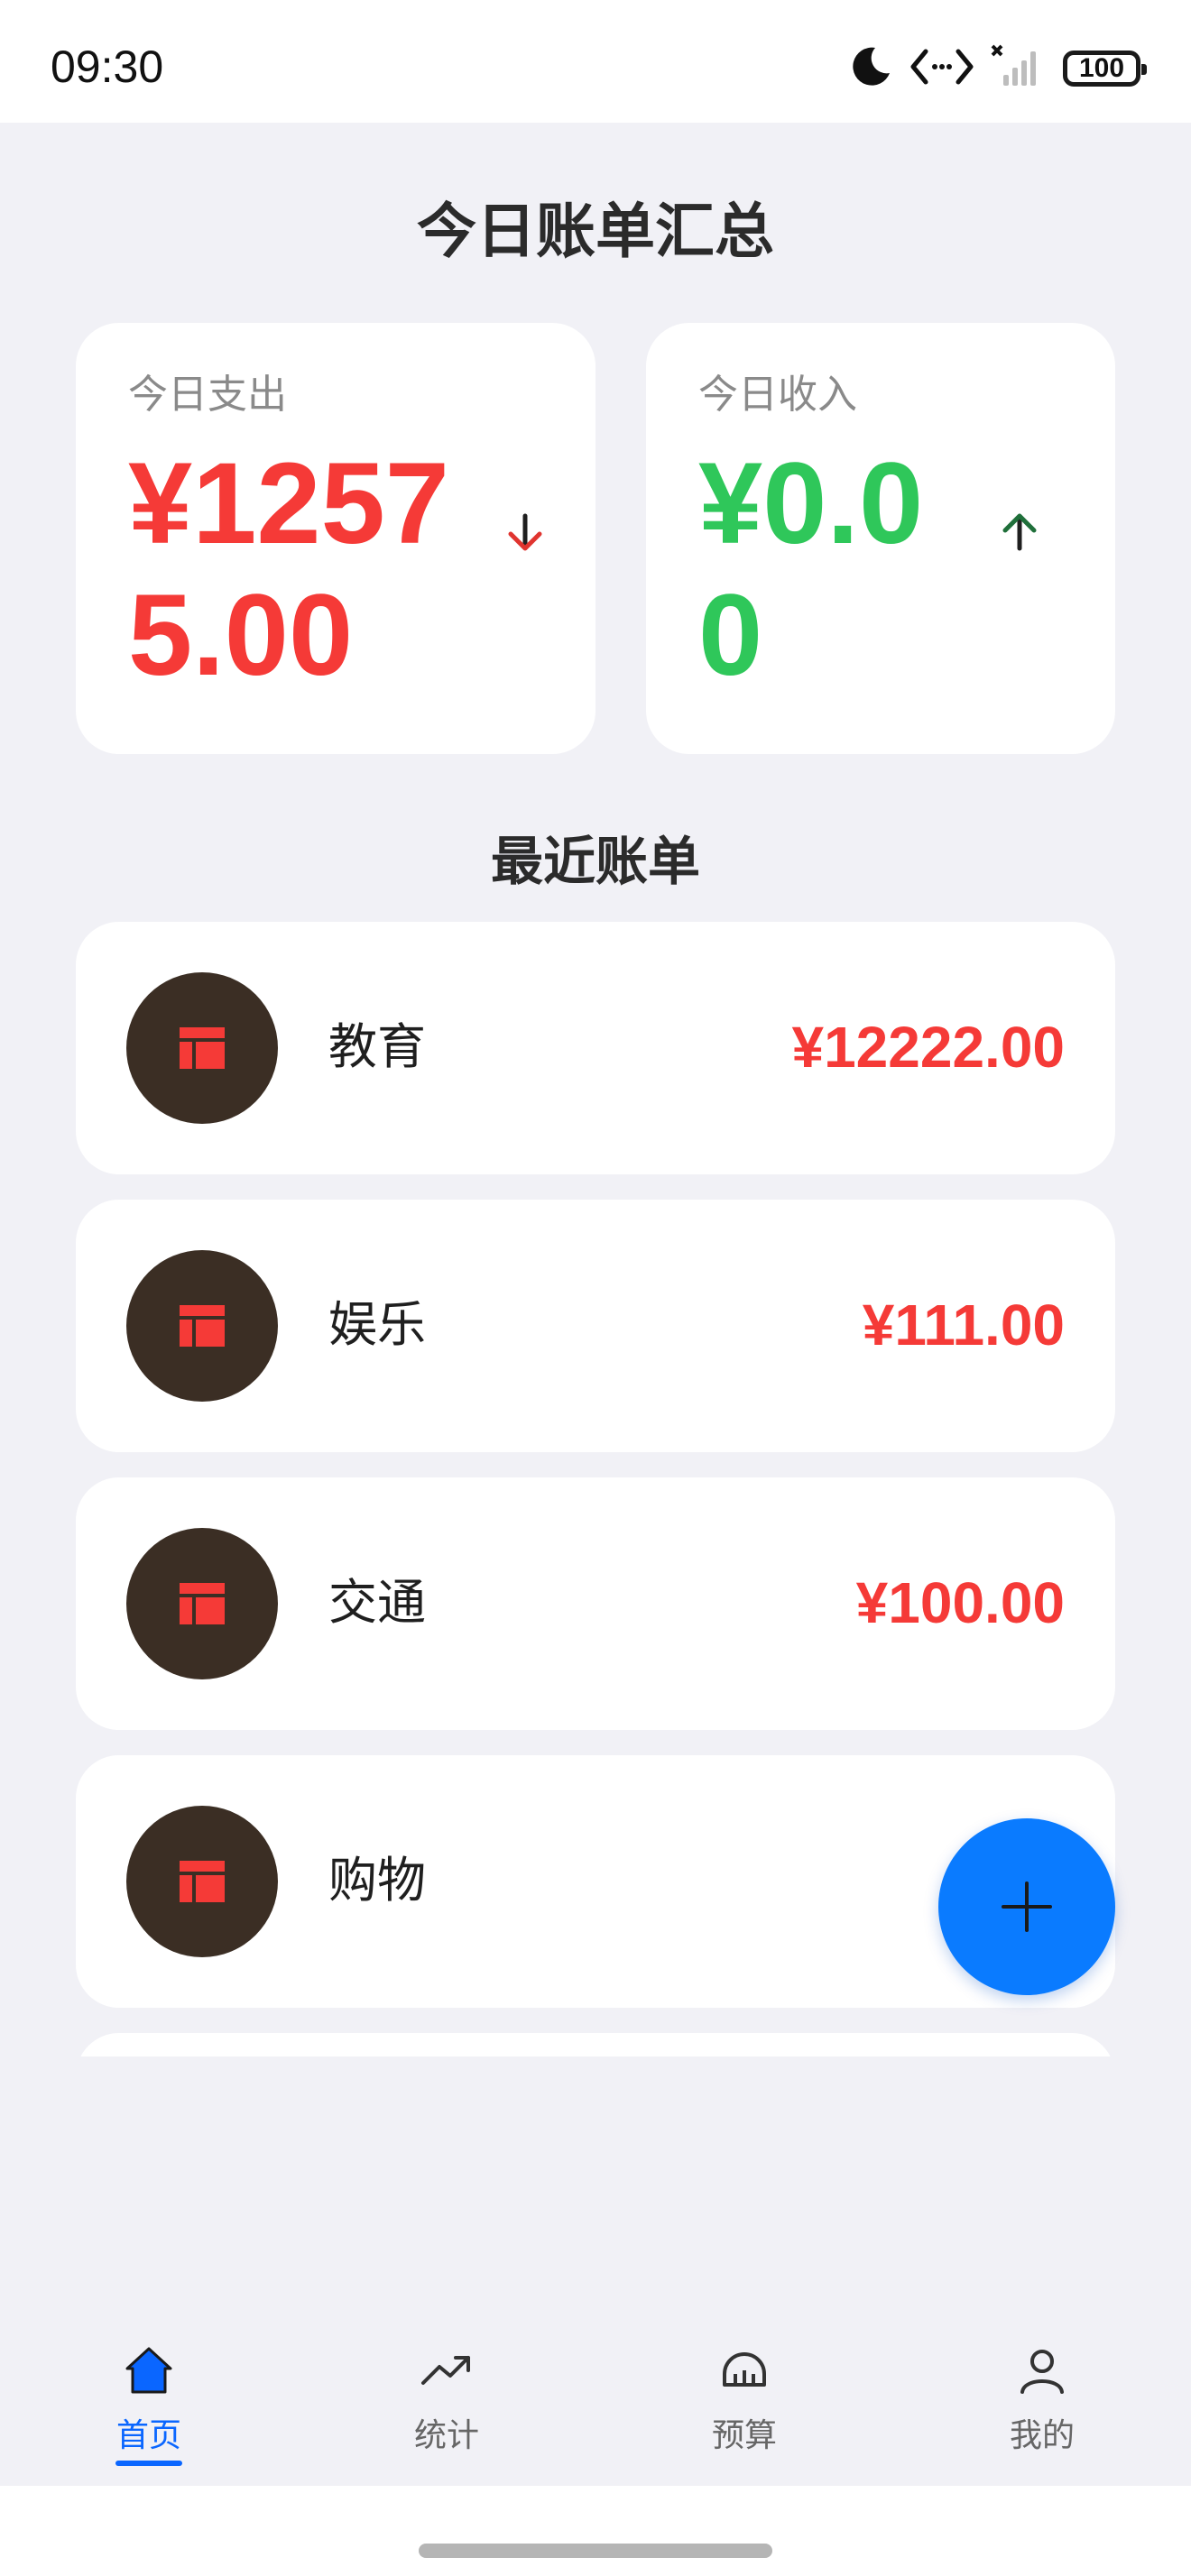 This screenshot has height=2576, width=1191. I want to click on status-bar: 09:30 100, so click(595, 62).